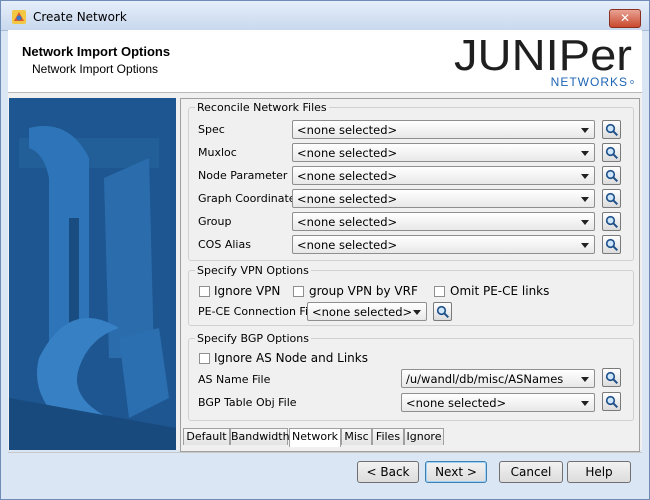  I want to click on page-subtitle: Network Import Options, so click(95, 69).